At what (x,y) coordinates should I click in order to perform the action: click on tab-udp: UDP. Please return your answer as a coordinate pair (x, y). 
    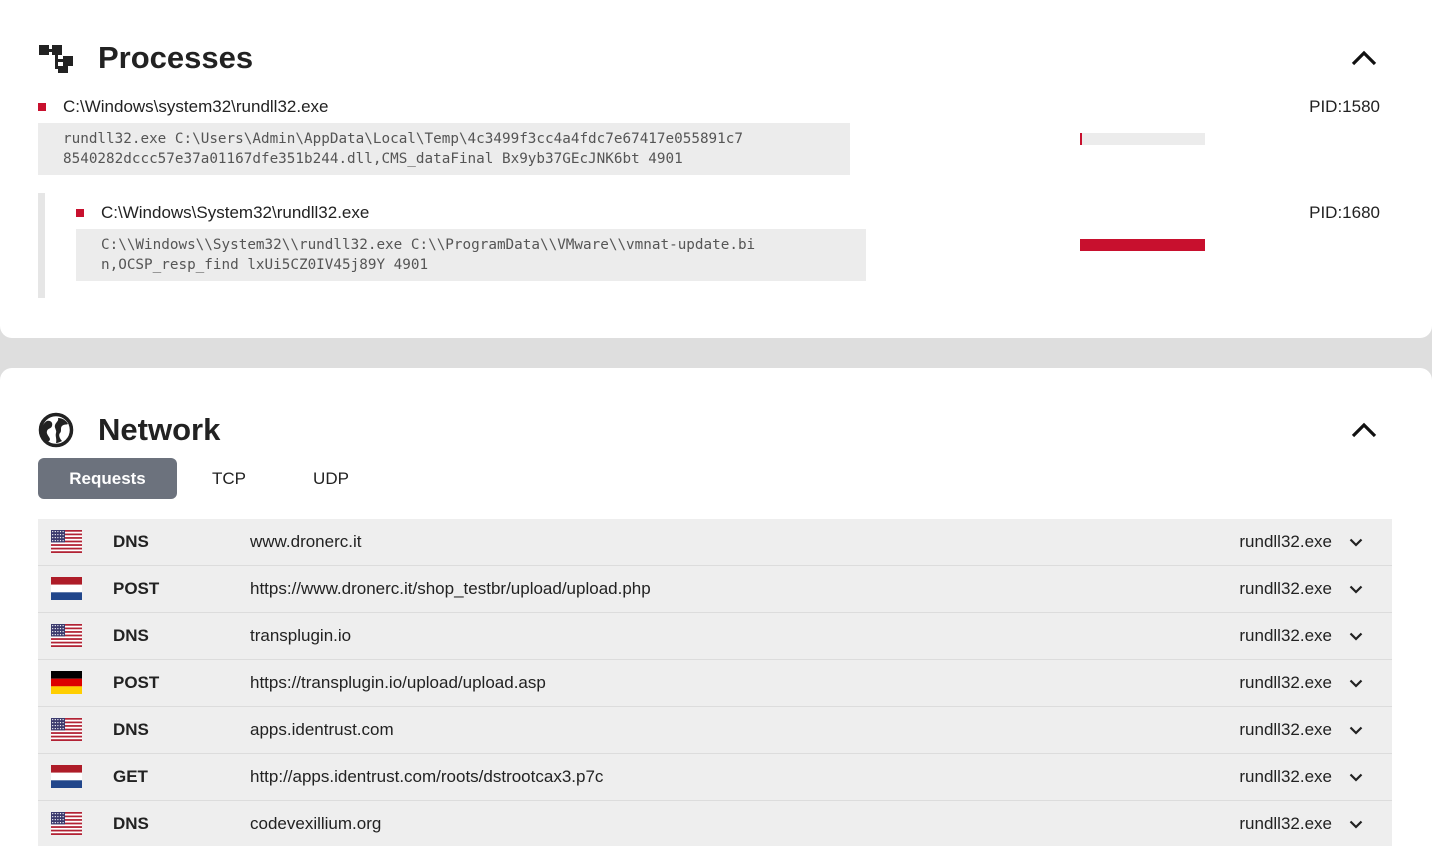
    Looking at the image, I should click on (331, 478).